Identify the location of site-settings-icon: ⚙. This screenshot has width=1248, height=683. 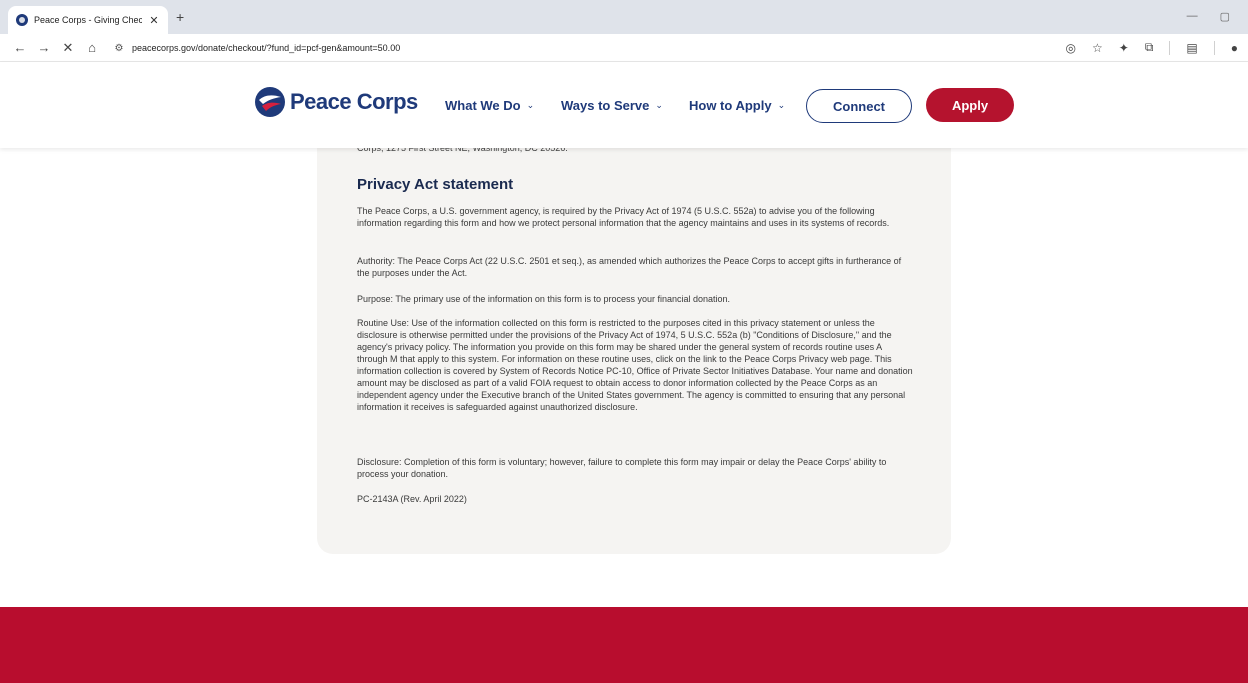
(119, 48).